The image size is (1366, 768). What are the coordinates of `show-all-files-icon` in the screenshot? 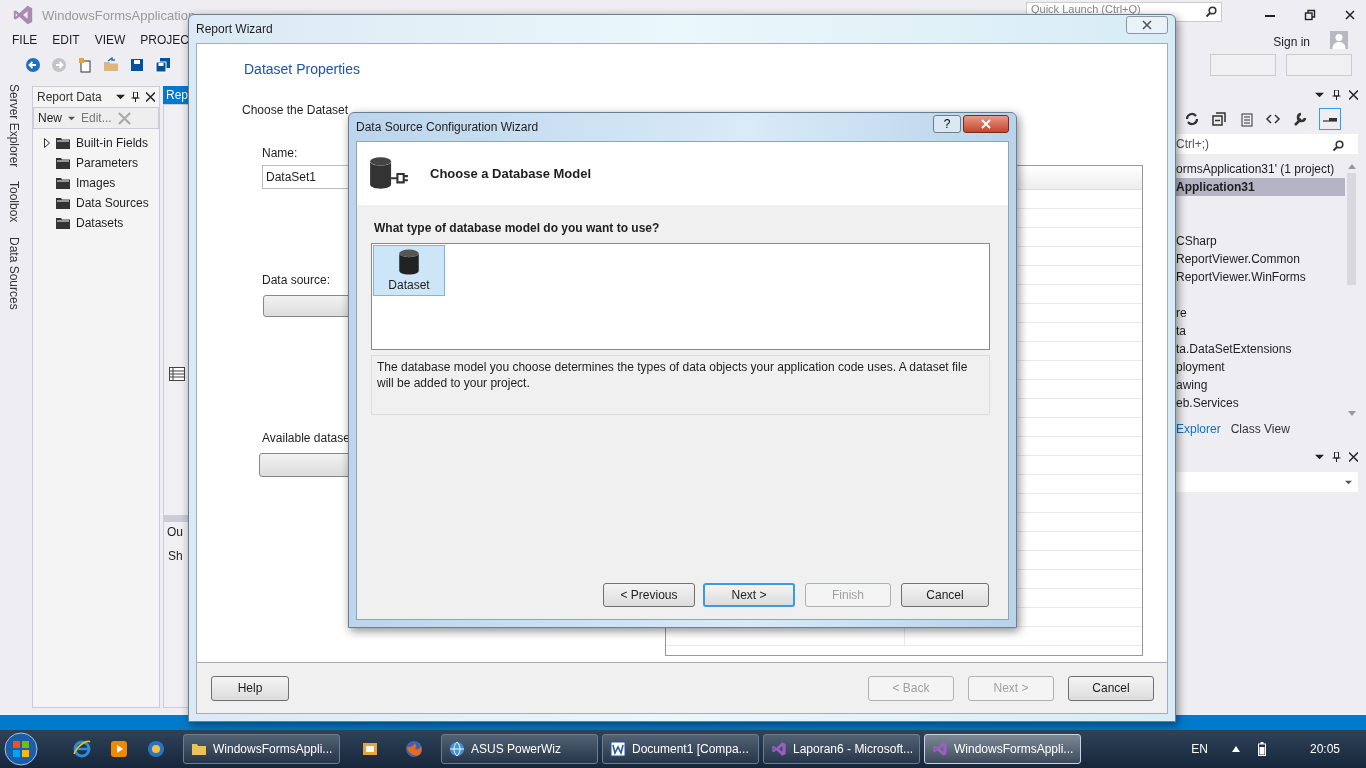 It's located at (1246, 119).